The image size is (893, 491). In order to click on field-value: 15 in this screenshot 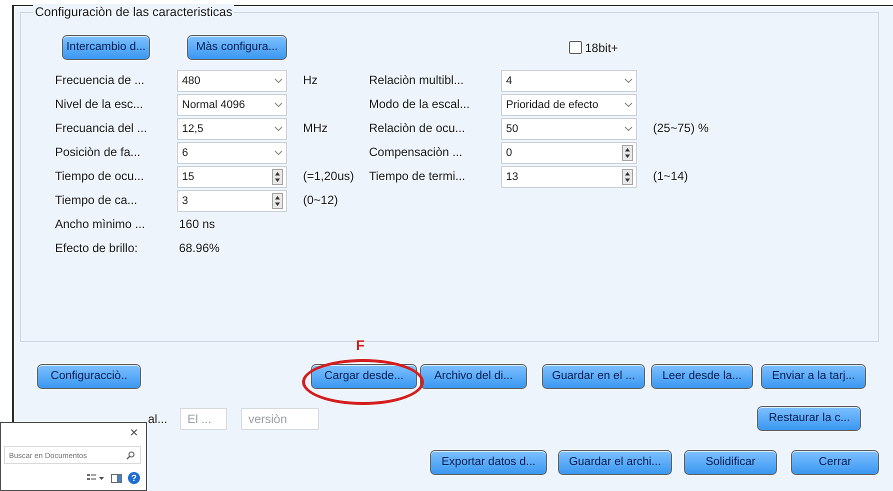, I will do `click(188, 177)`.